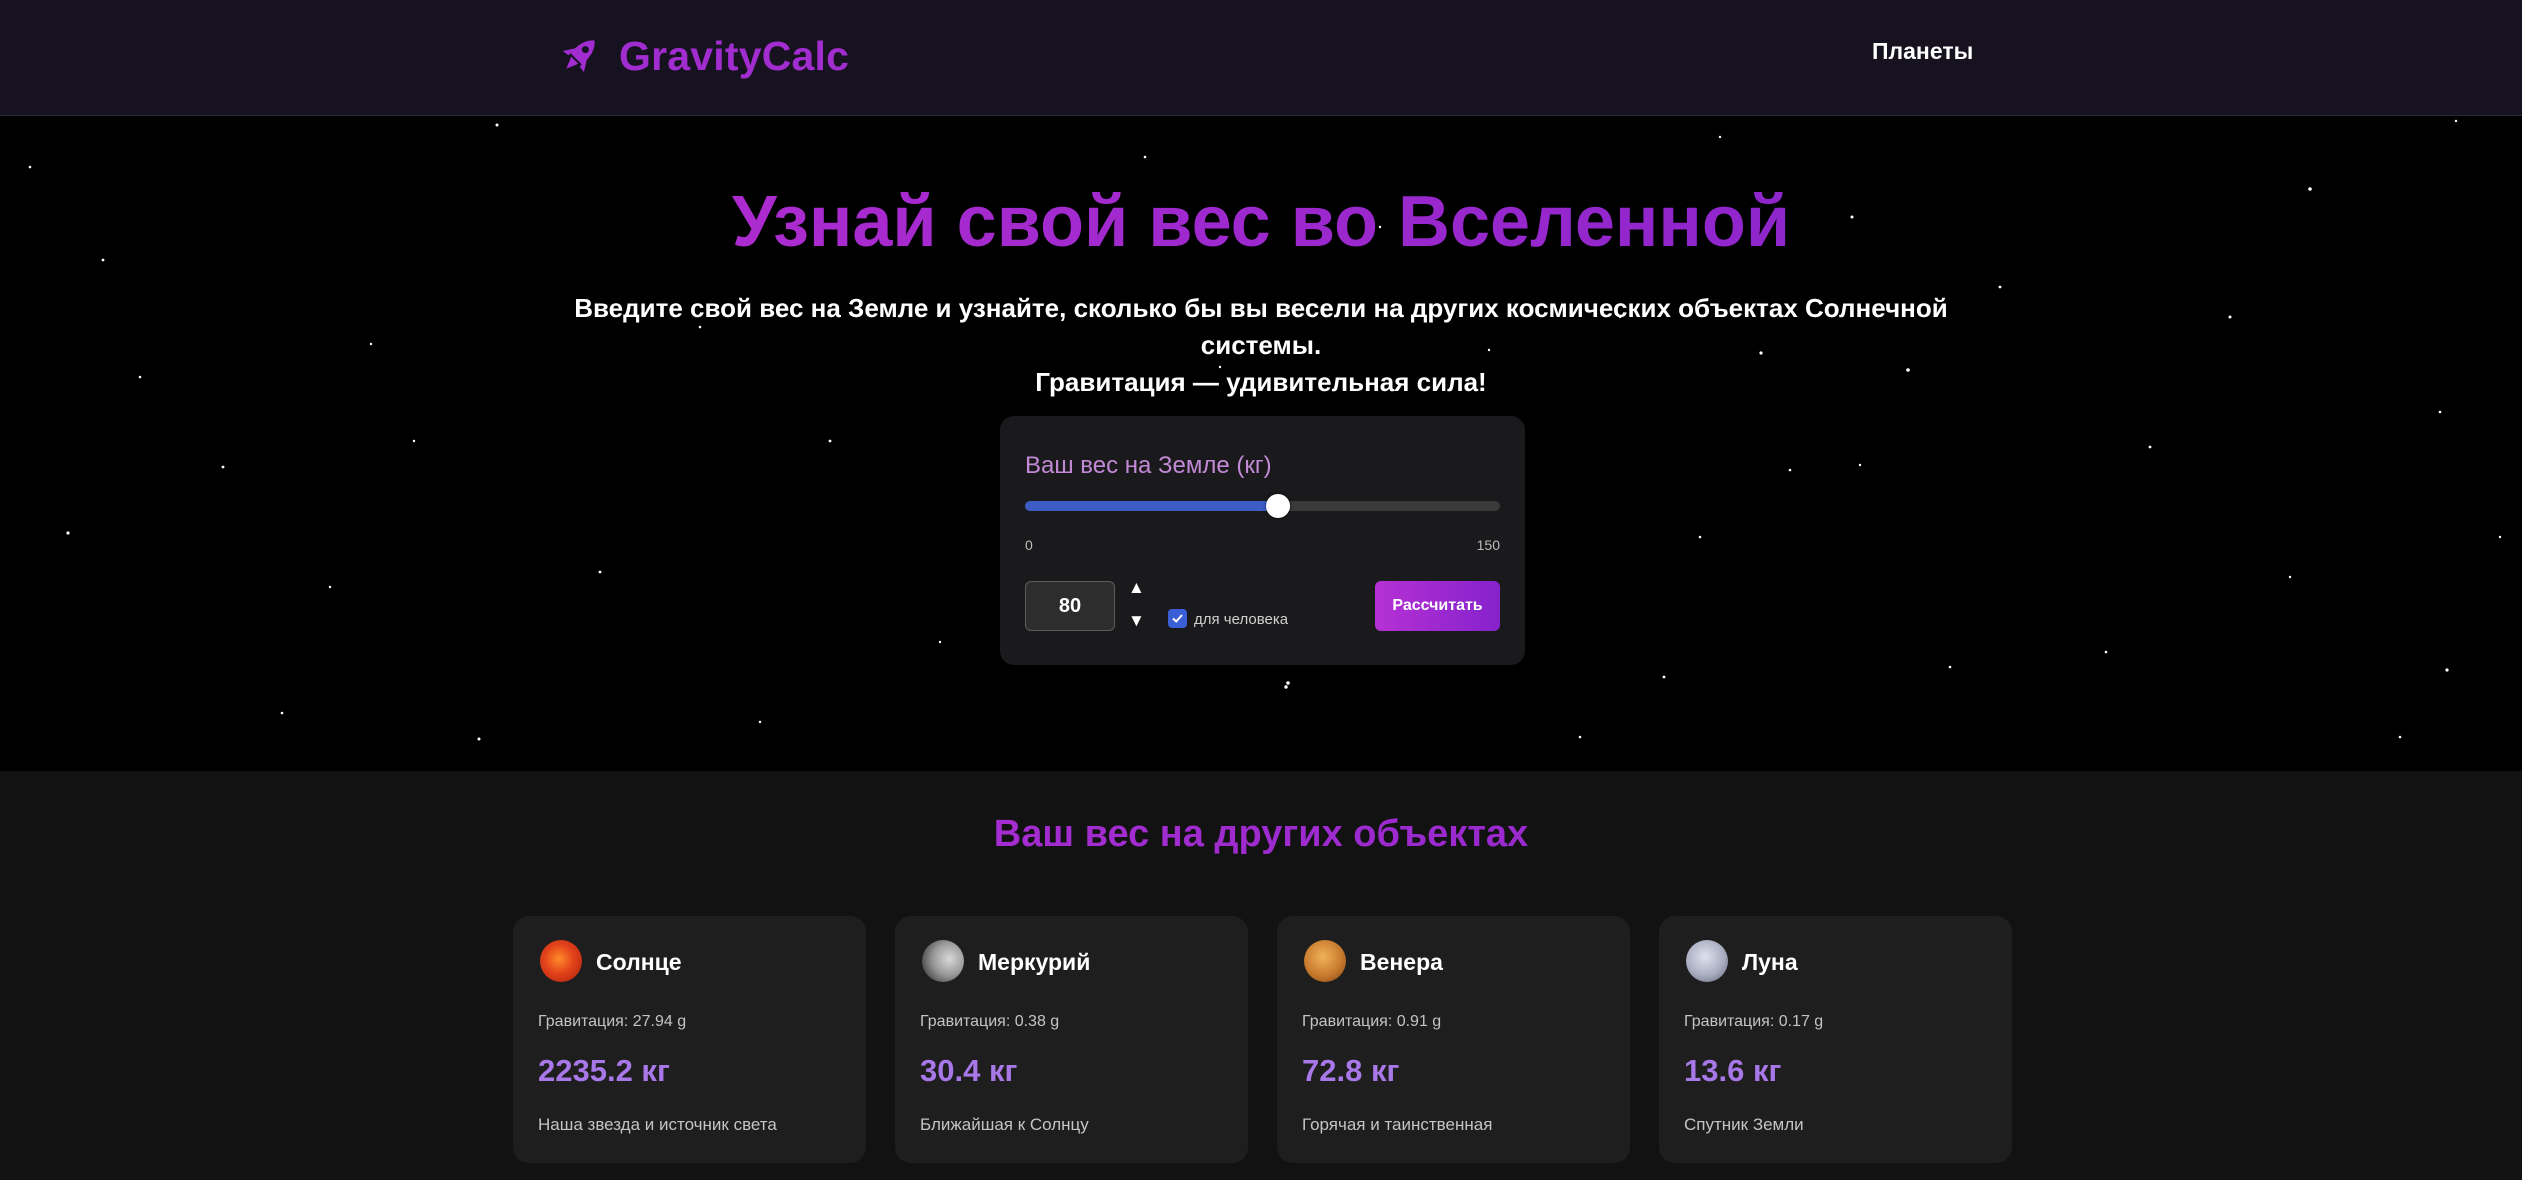 The width and height of the screenshot is (2522, 1180). Describe the element at coordinates (578, 56) in the screenshot. I see `rocket-icon` at that location.